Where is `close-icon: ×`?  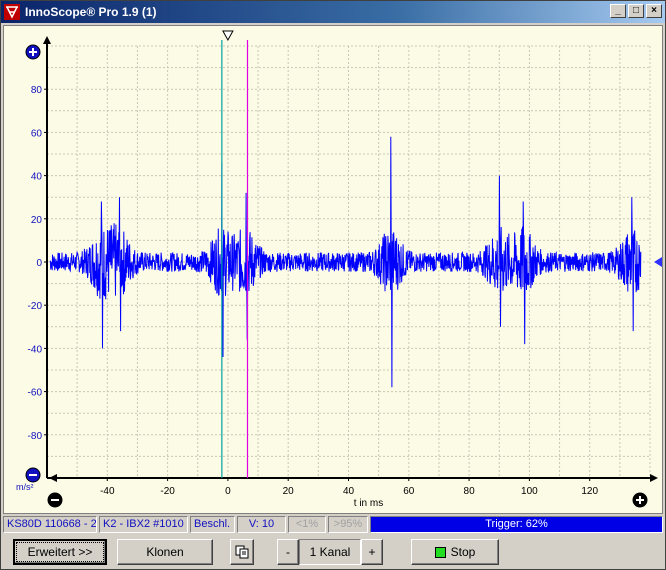
close-icon: × is located at coordinates (654, 10).